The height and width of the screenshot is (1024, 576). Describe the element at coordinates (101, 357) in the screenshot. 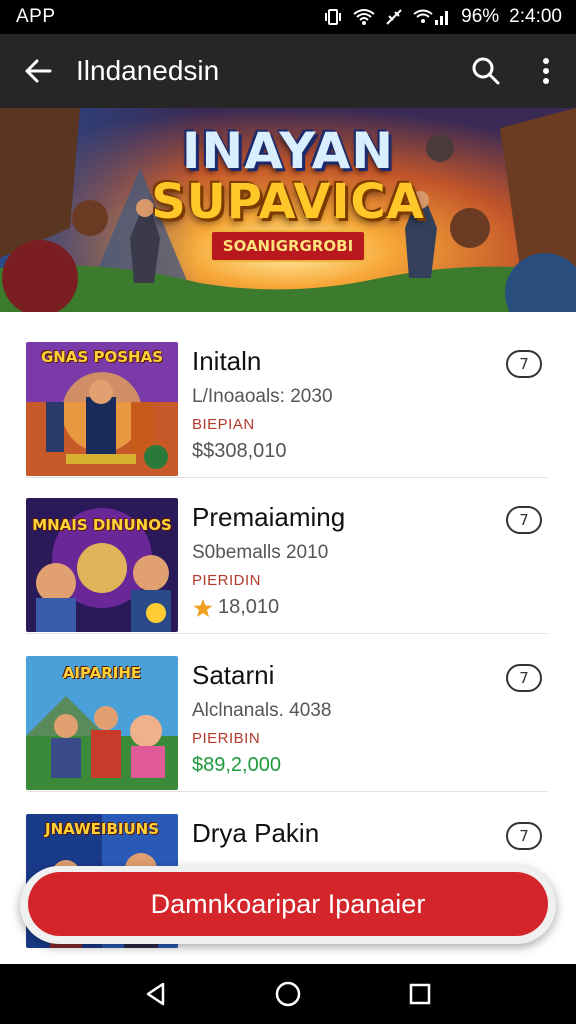

I see `game-thumbnail-label: GNAS POSHAS` at that location.